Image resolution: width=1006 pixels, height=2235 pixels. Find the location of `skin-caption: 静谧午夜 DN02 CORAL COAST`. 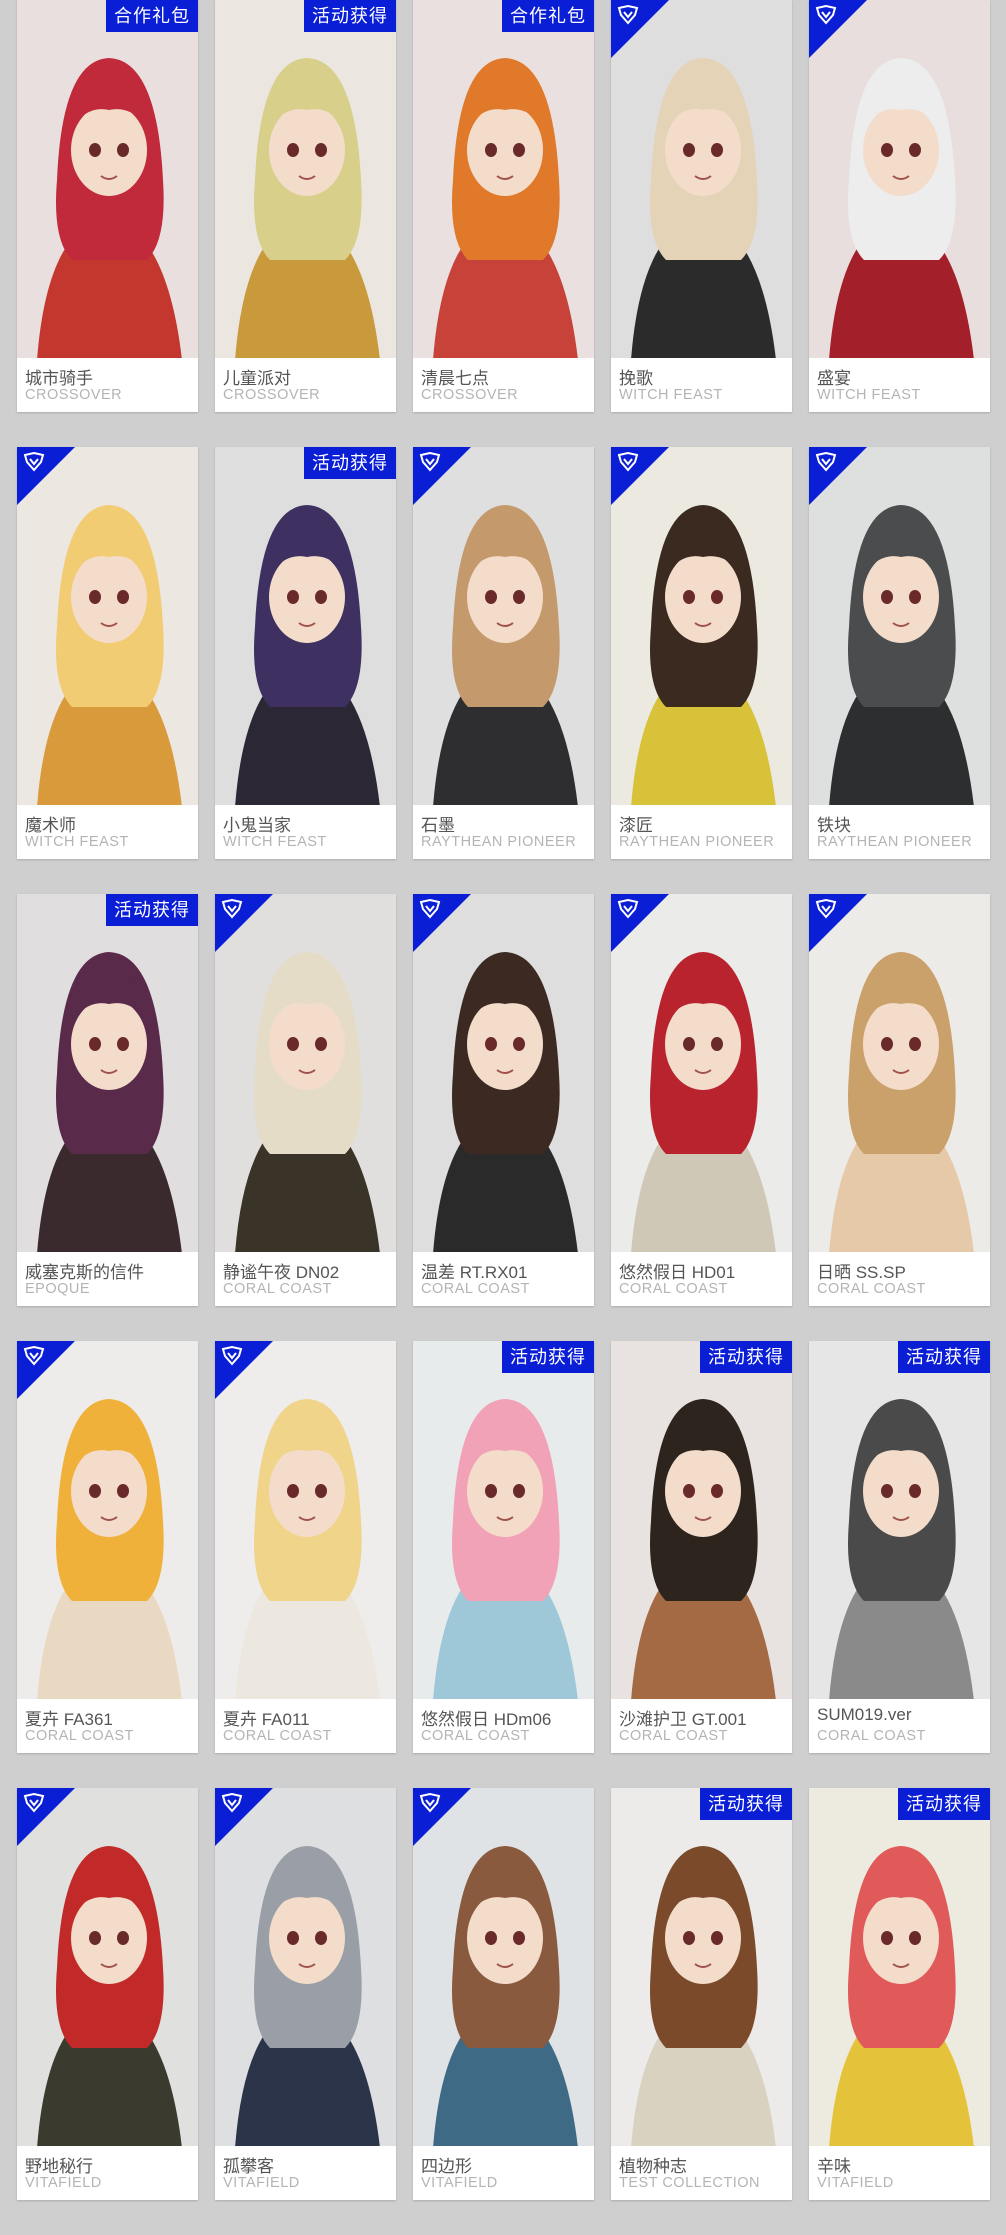

skin-caption: 静谧午夜 DN02 CORAL COAST is located at coordinates (305, 1279).